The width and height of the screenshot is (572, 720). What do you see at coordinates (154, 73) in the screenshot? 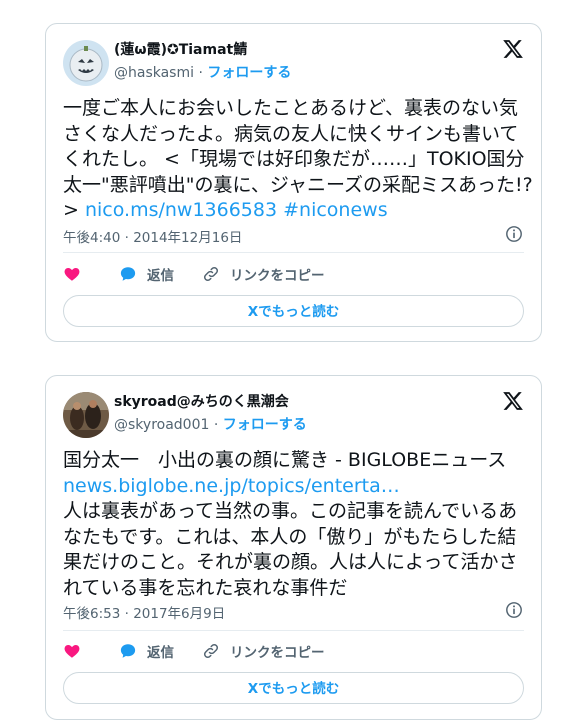
I see `user-handle: @haskasmi` at bounding box center [154, 73].